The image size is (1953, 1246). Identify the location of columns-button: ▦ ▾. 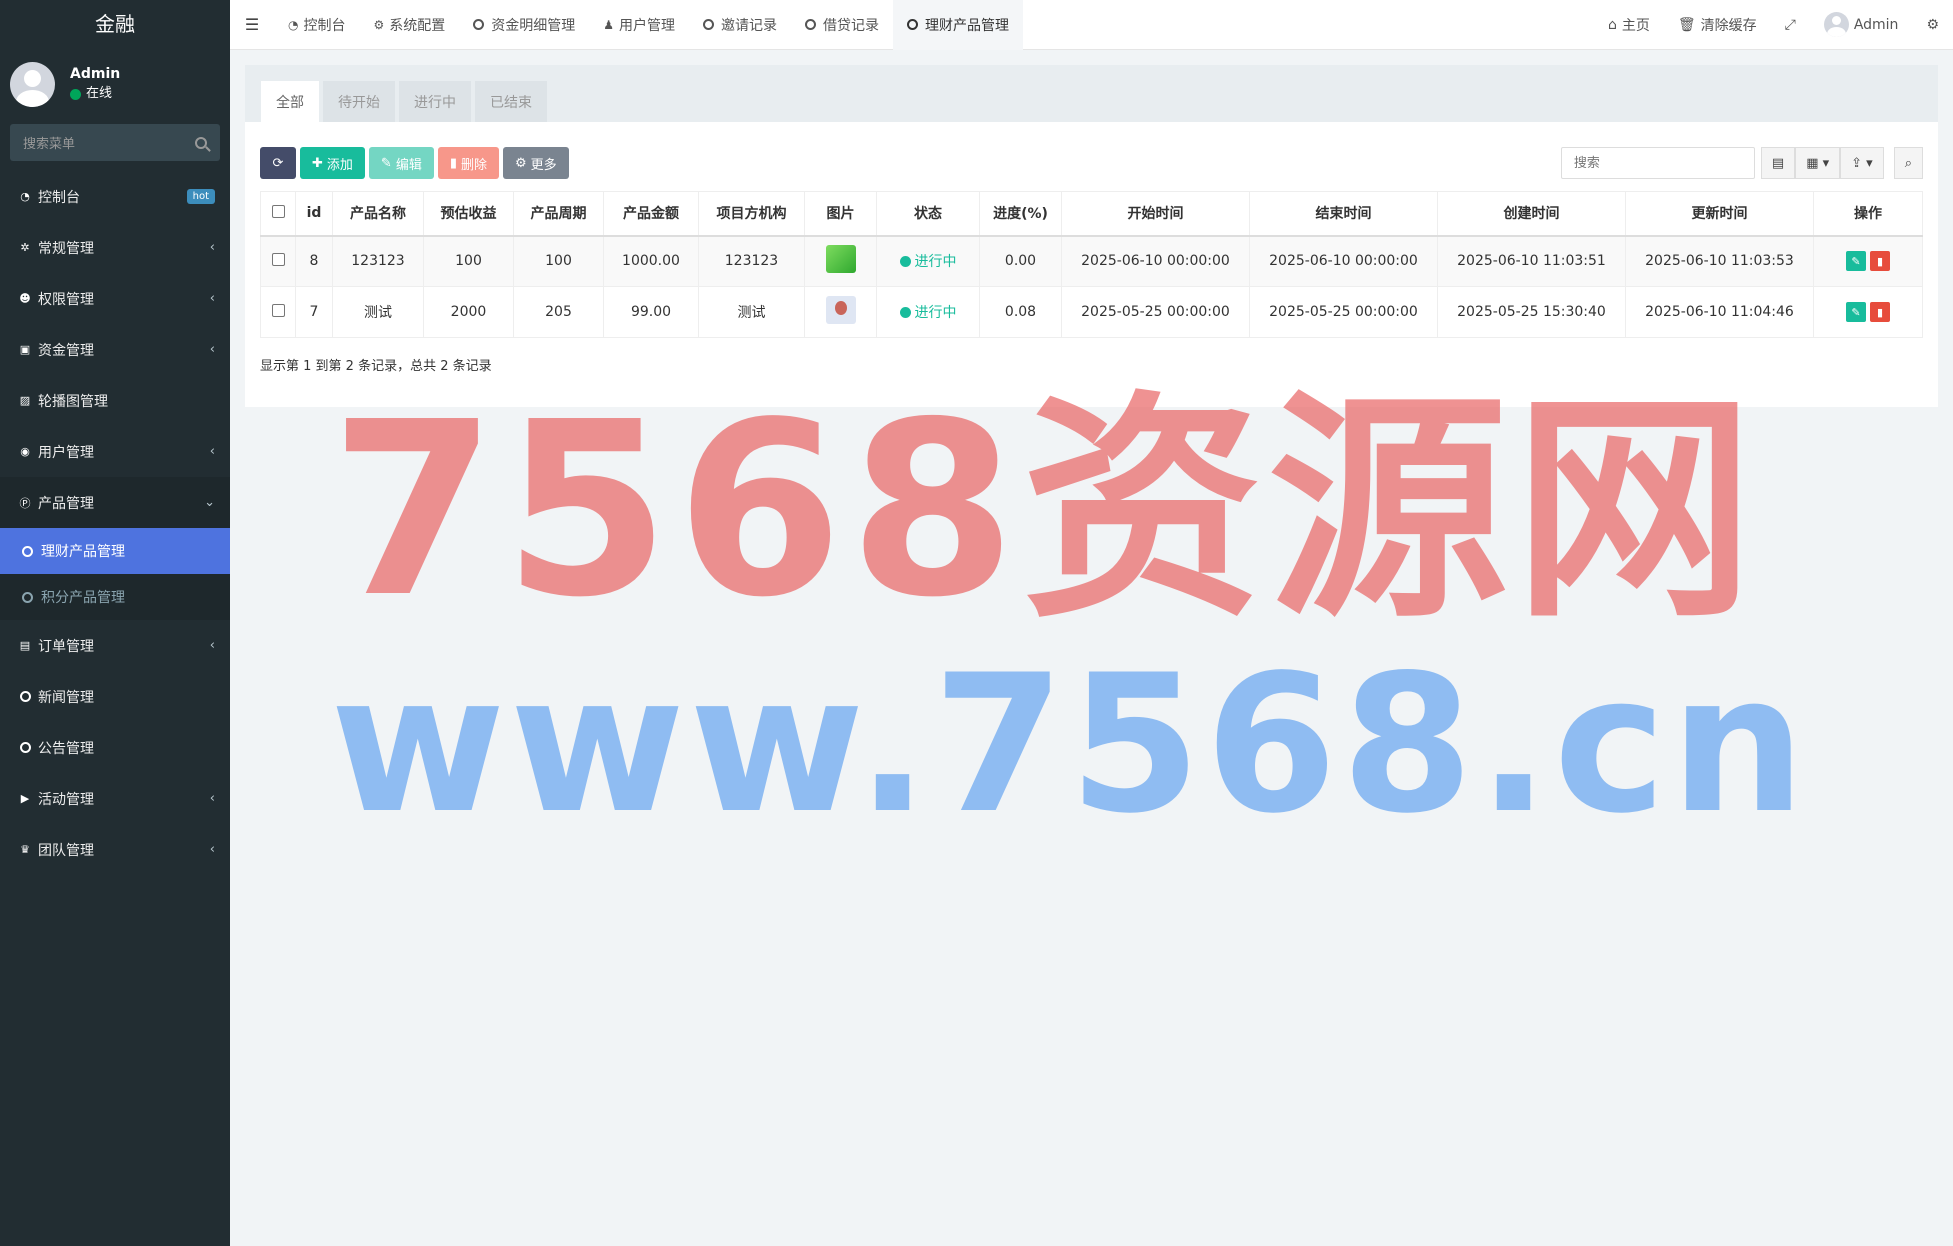
(1818, 163).